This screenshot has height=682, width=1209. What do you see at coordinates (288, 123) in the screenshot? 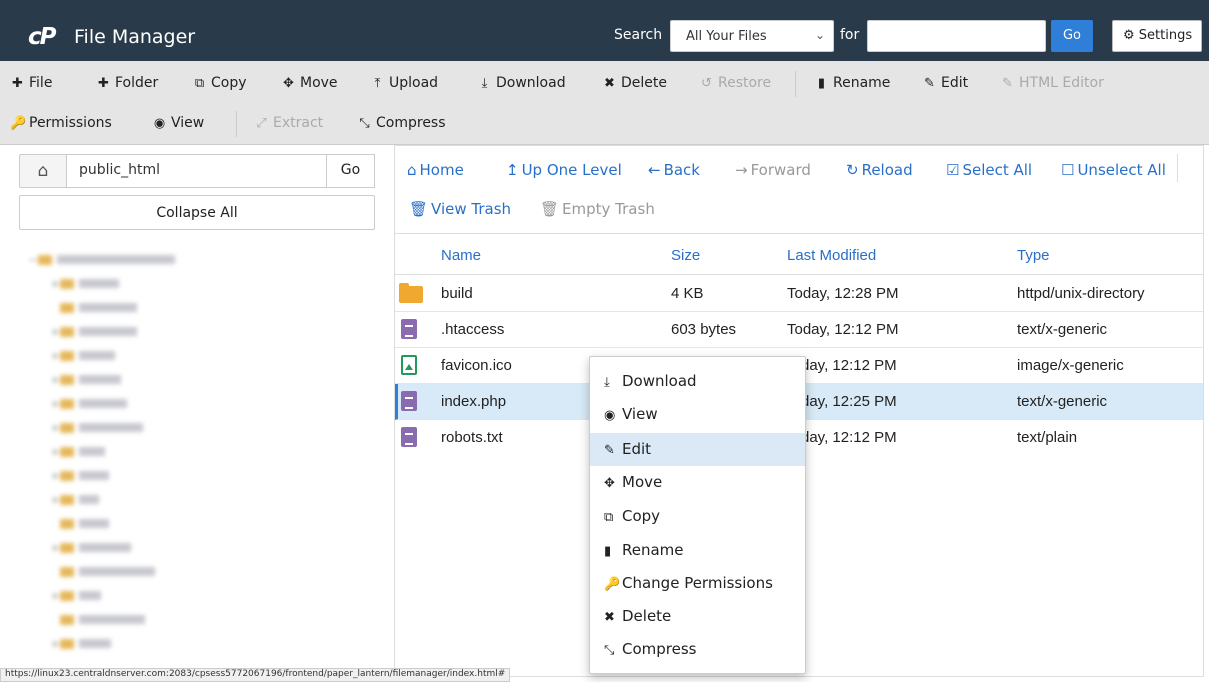
I see `extract-button: ⤢ Extract` at bounding box center [288, 123].